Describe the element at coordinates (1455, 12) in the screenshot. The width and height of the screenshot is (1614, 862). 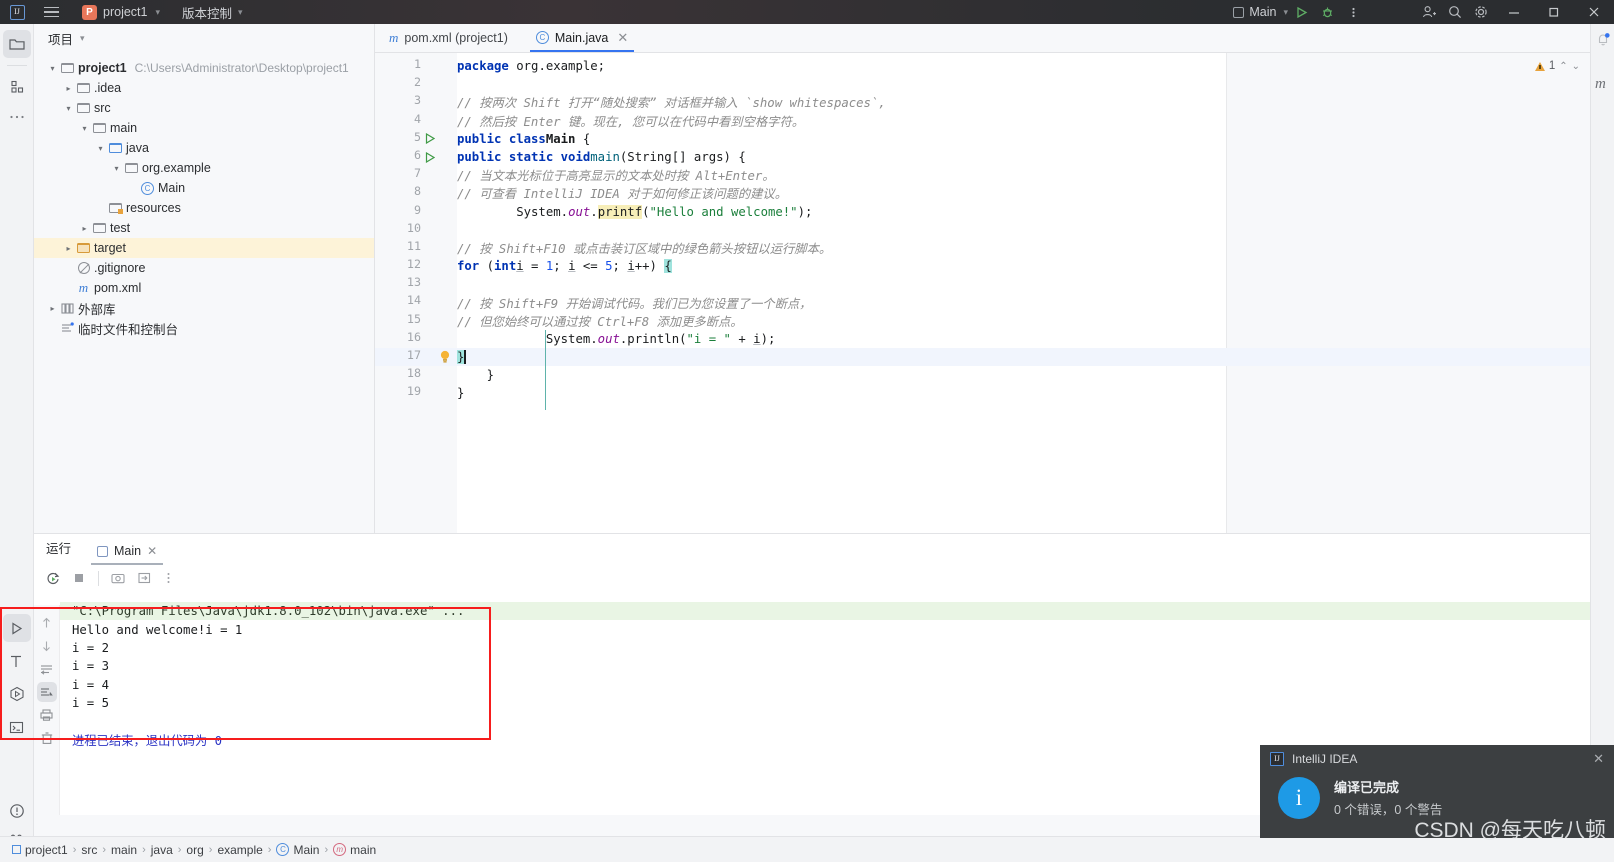
I see `search-icon` at that location.